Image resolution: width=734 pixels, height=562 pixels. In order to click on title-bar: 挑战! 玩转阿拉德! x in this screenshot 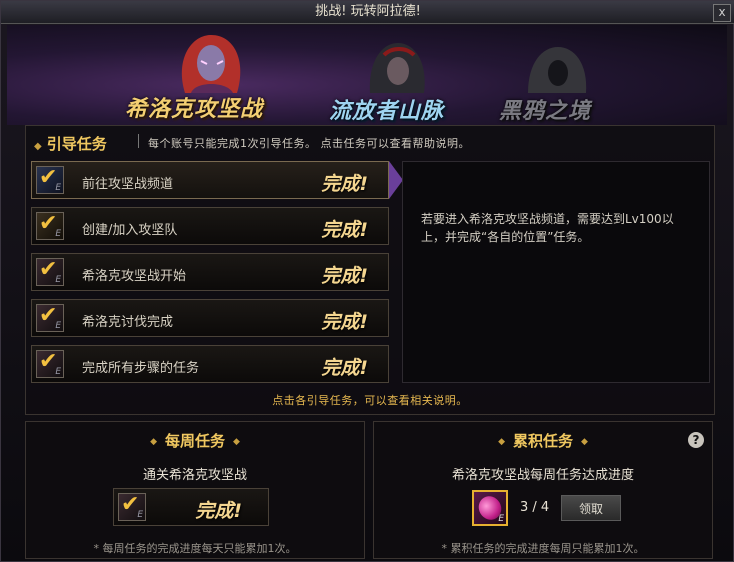, I will do `click(367, 12)`.